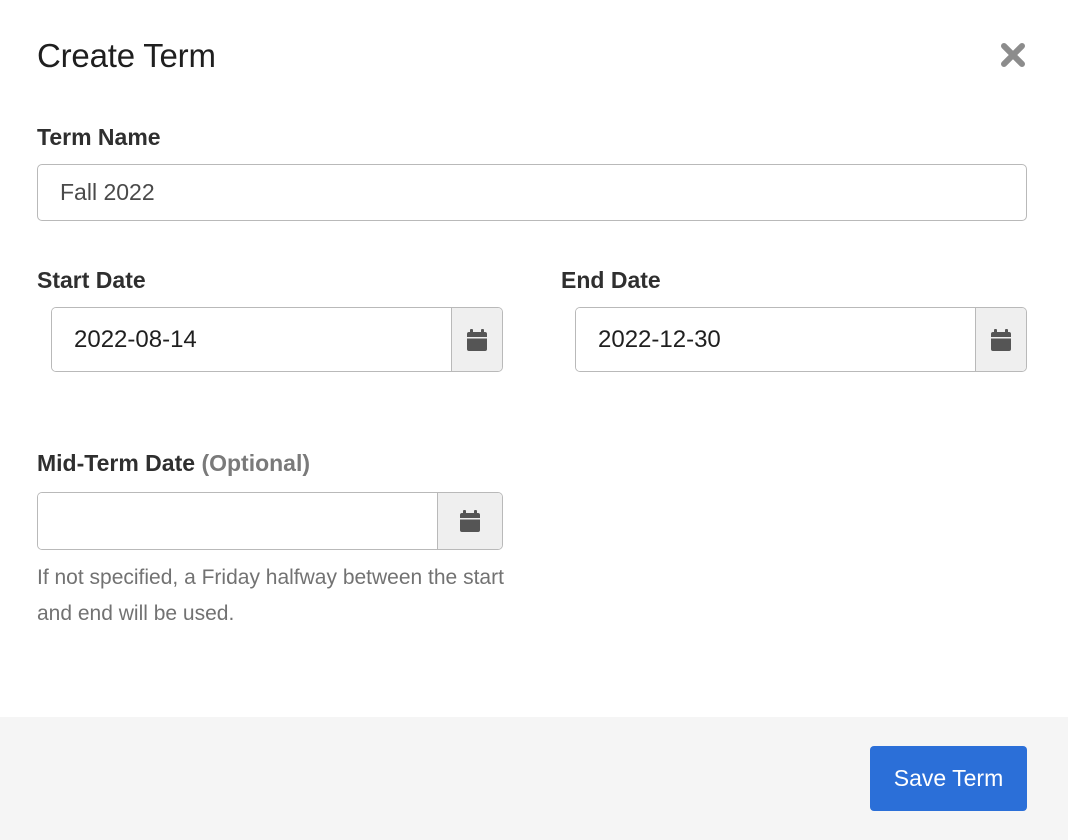 The width and height of the screenshot is (1068, 840). What do you see at coordinates (948, 778) in the screenshot?
I see `save-term-button: Save Term` at bounding box center [948, 778].